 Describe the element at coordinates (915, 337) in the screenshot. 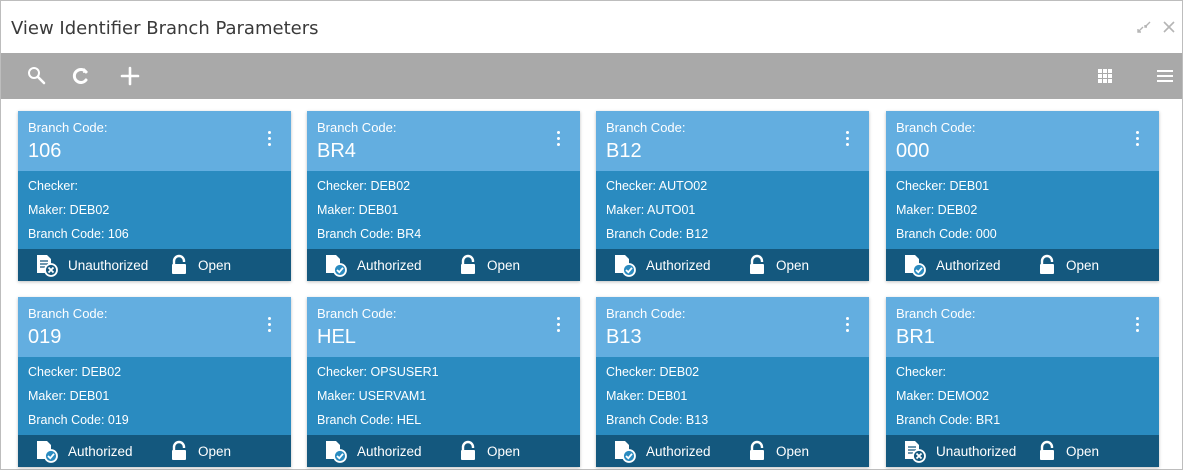

I see `branch-code-value: BR1` at that location.